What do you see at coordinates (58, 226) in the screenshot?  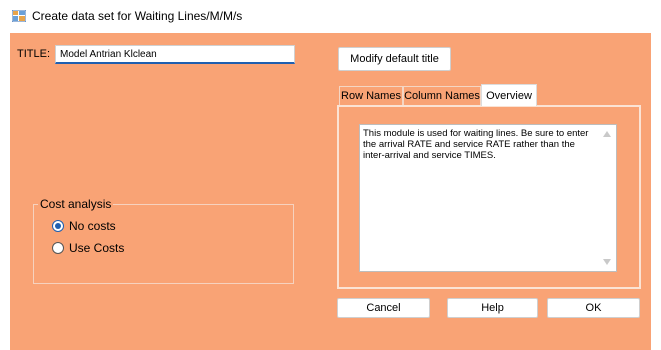 I see `no-costs-radio` at bounding box center [58, 226].